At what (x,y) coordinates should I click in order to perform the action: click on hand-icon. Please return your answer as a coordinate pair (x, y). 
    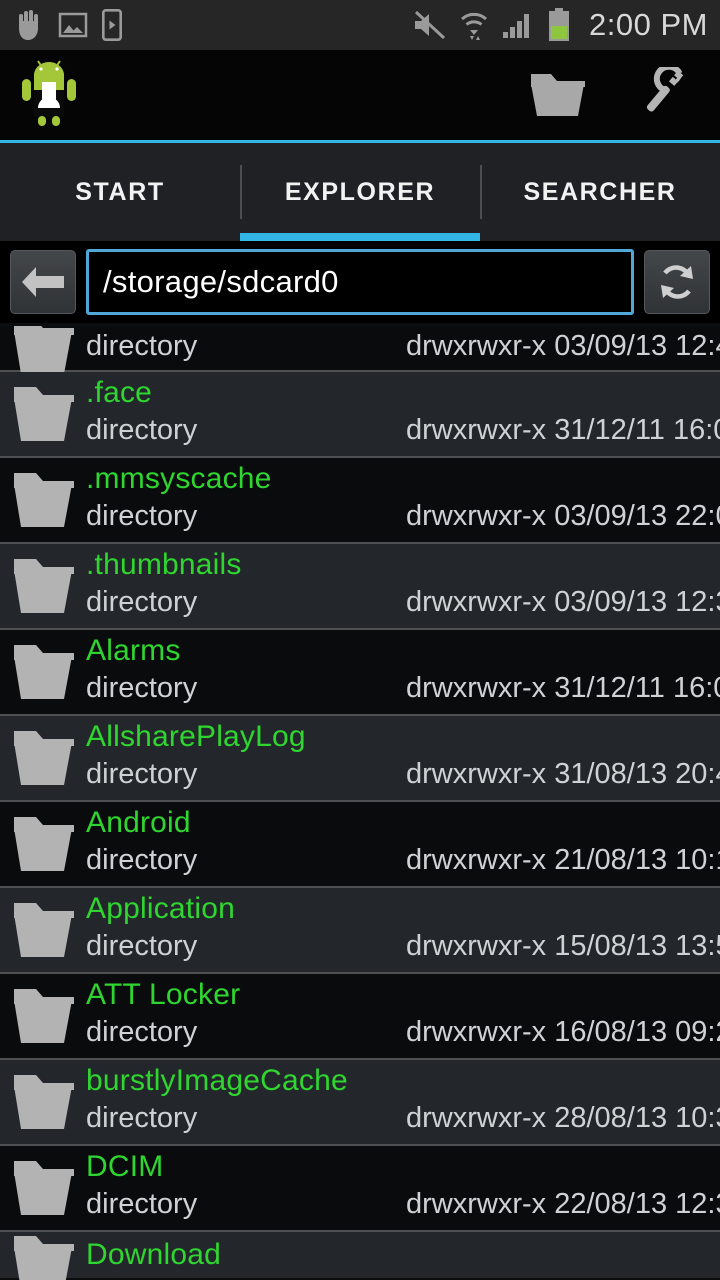
    Looking at the image, I should click on (28, 25).